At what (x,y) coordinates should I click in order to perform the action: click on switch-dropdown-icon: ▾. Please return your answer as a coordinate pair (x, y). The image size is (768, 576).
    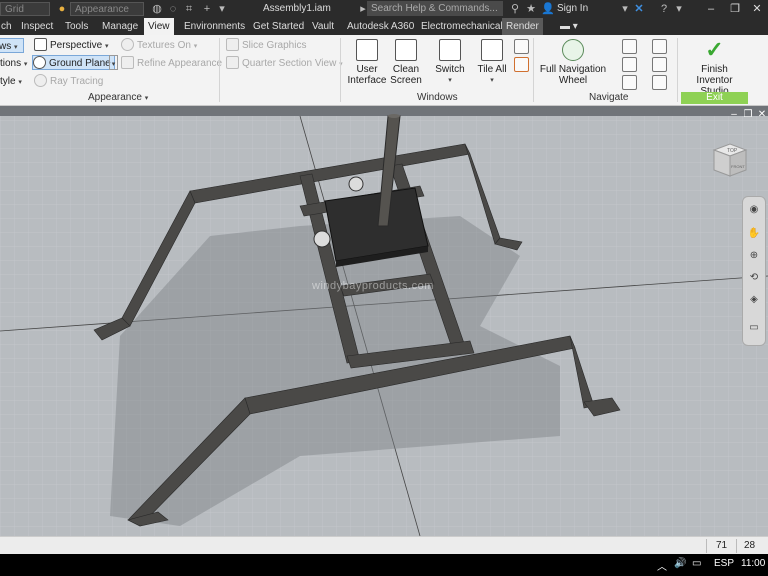
    Looking at the image, I should click on (450, 80).